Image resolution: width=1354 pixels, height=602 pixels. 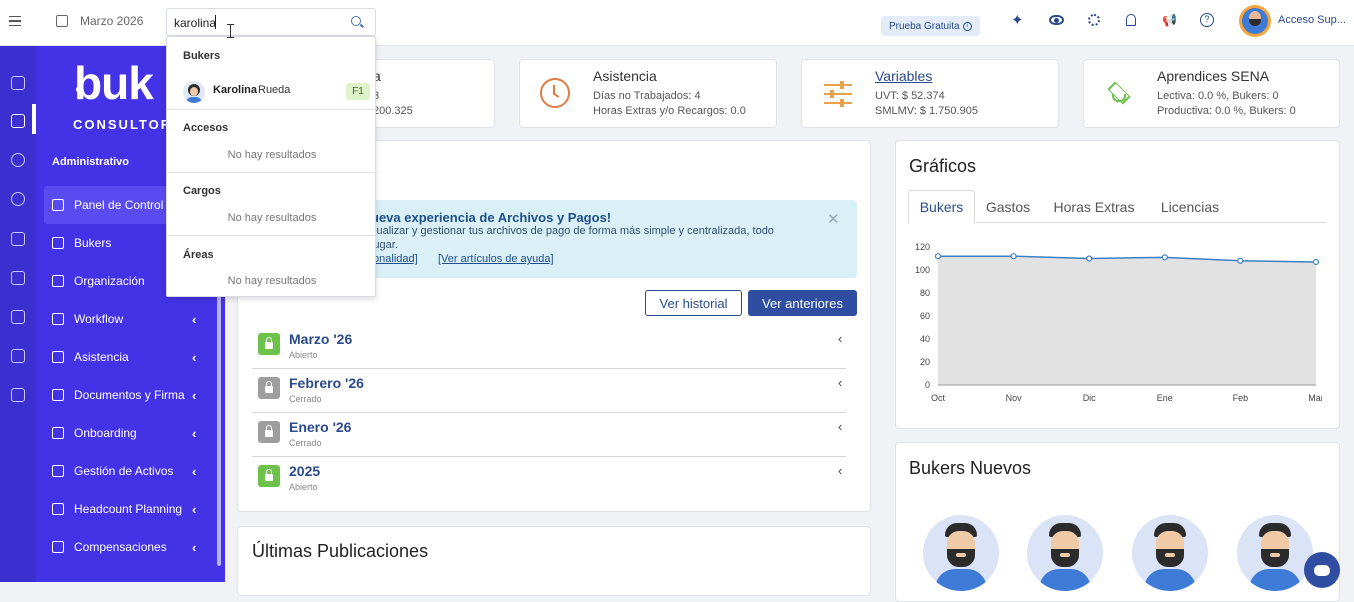 What do you see at coordinates (1056, 20) in the screenshot?
I see `eye-icon` at bounding box center [1056, 20].